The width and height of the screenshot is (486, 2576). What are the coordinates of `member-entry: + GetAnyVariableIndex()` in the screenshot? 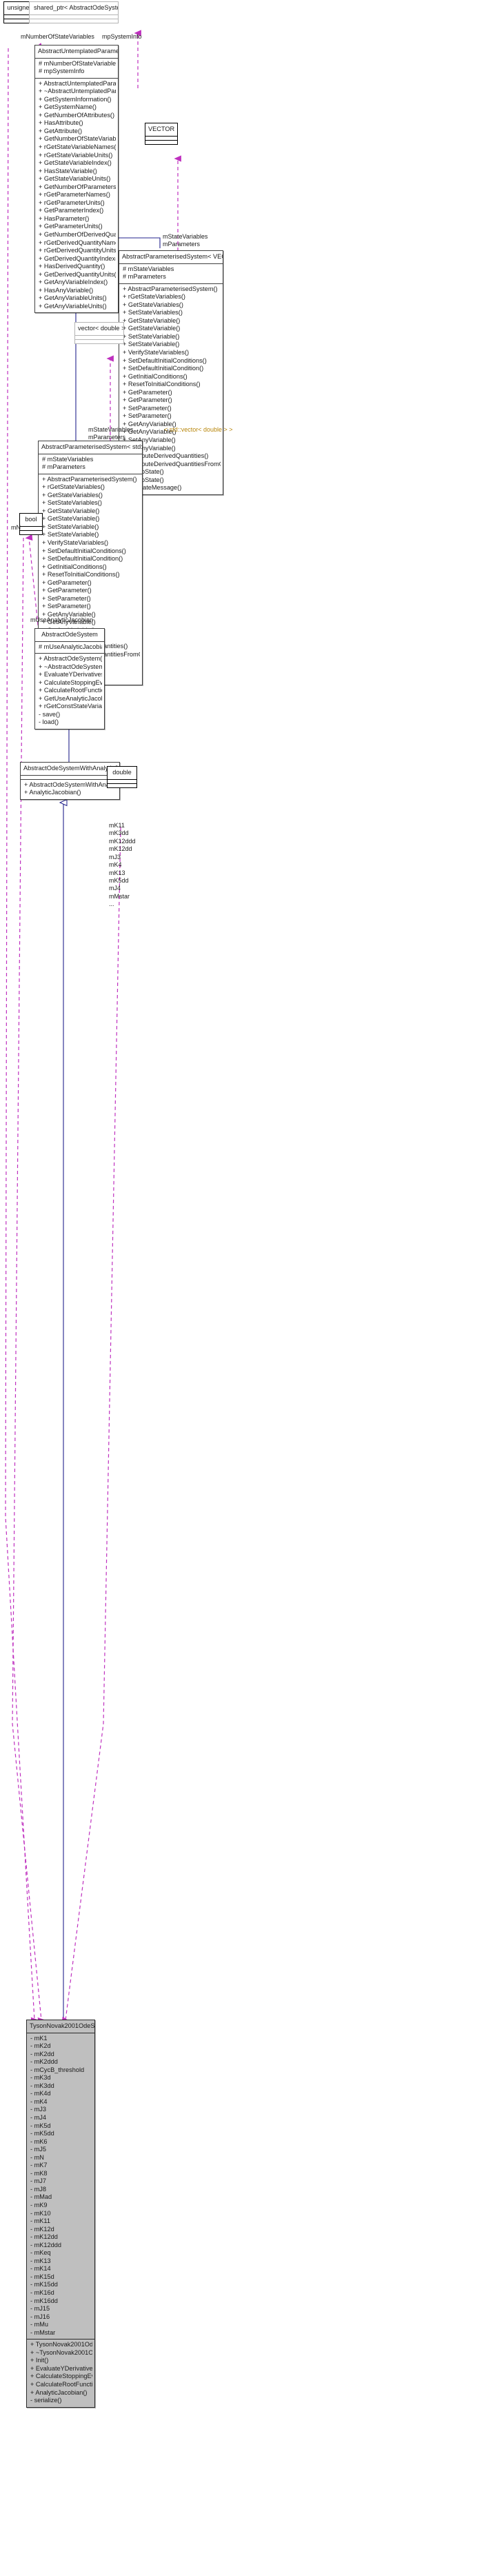 It's located at (73, 282).